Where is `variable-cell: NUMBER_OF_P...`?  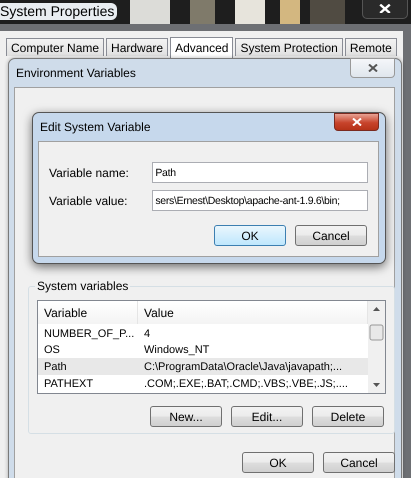
variable-cell: NUMBER_OF_P... is located at coordinates (88, 334).